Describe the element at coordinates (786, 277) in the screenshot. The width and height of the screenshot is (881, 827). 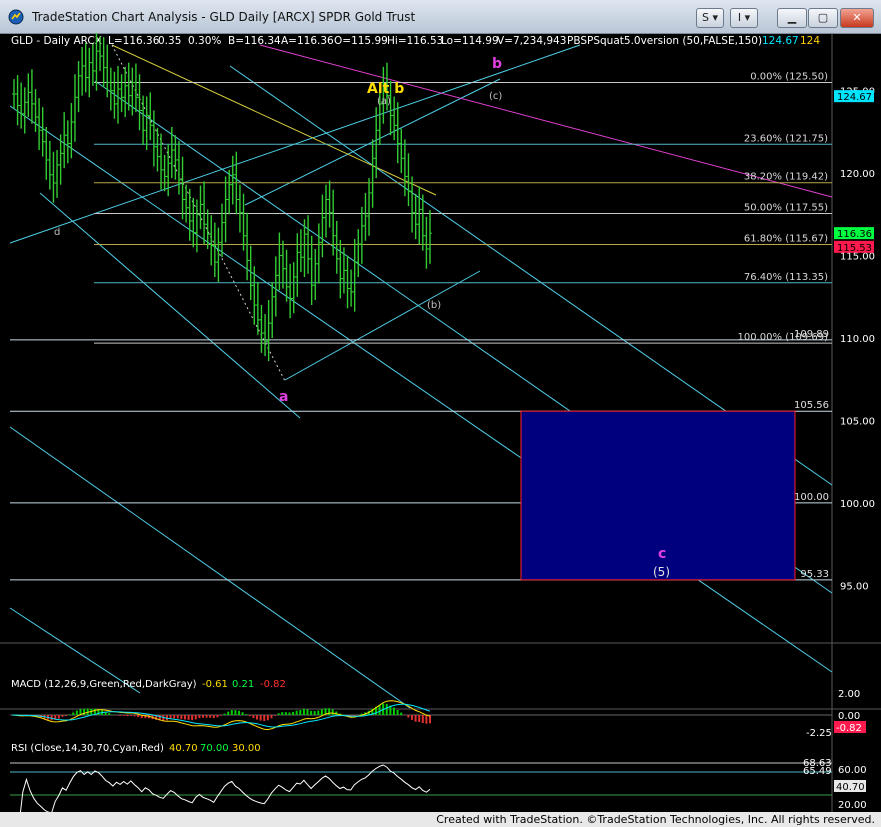
I see `fib-level-label: 76.40% (113.35)` at that location.